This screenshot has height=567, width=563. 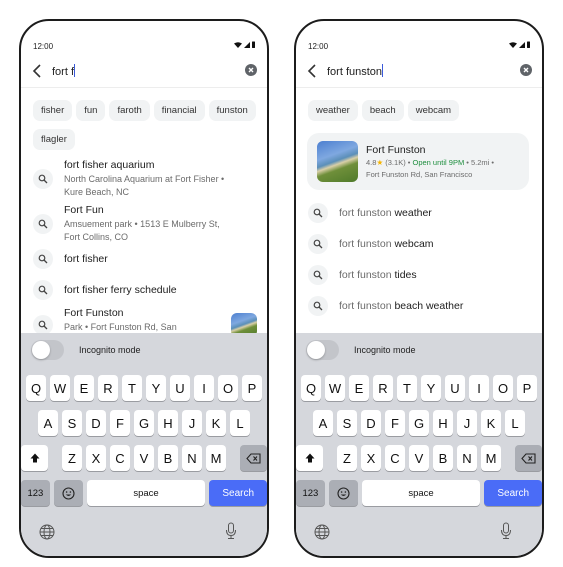 What do you see at coordinates (433, 110) in the screenshot?
I see `chip: webcam` at bounding box center [433, 110].